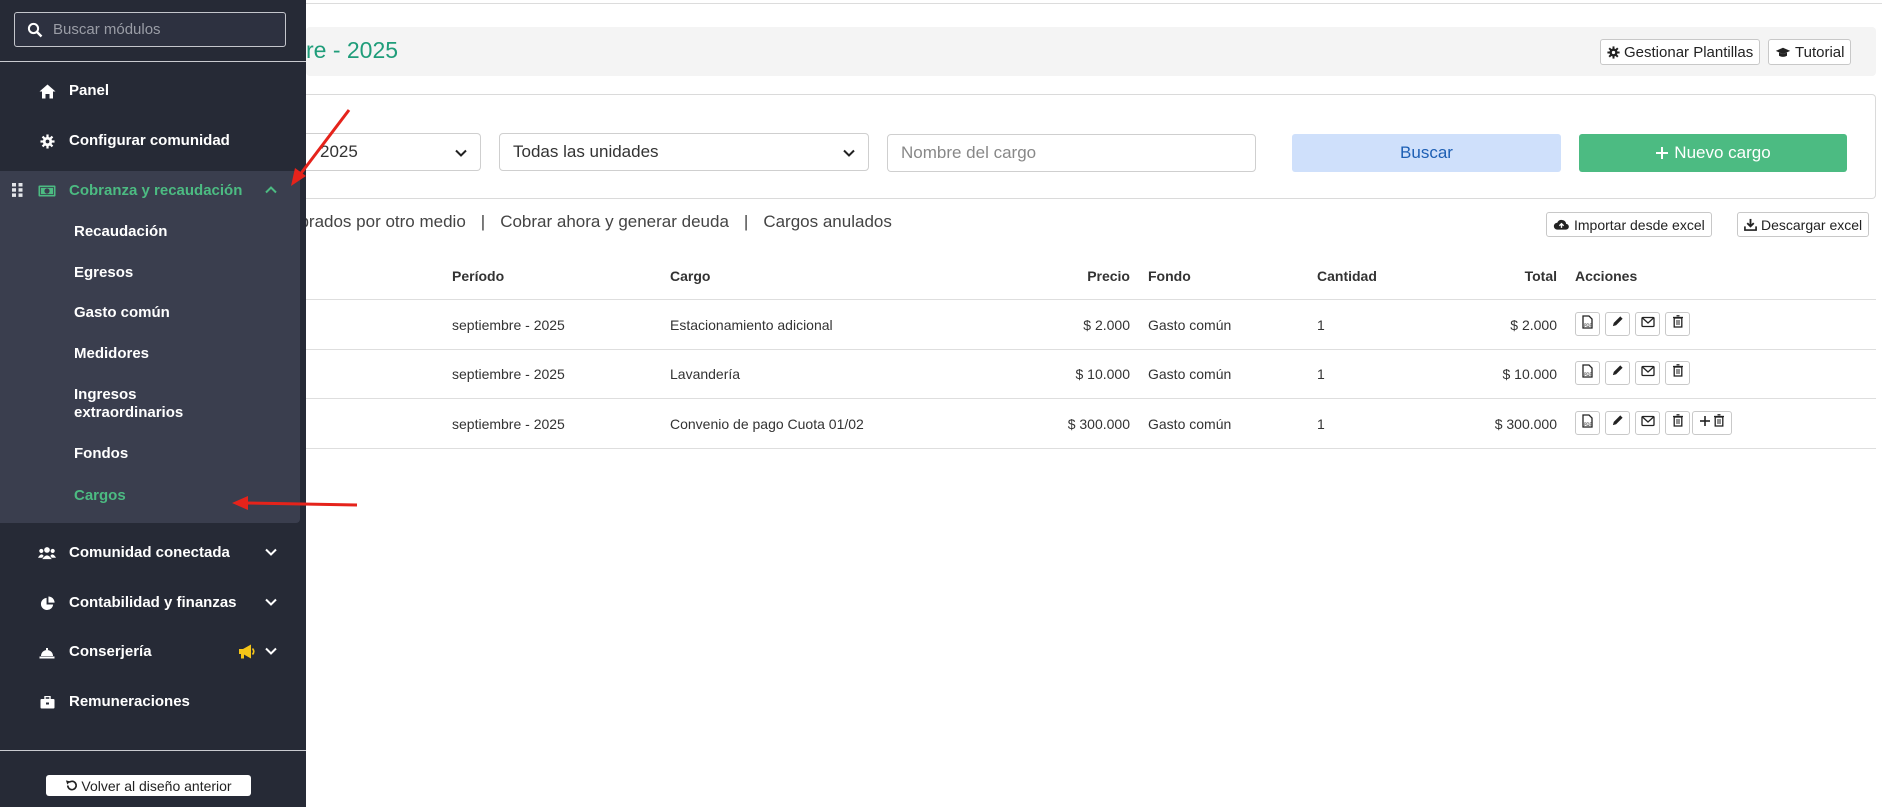 The height and width of the screenshot is (807, 1882). Describe the element at coordinates (47, 191) in the screenshot. I see `money-icon` at that location.